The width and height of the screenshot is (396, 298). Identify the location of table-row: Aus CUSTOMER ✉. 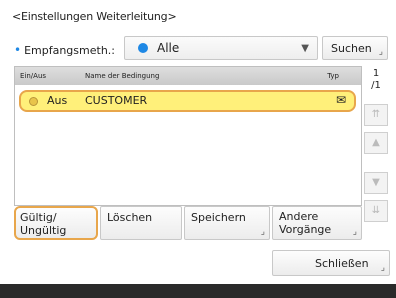
(187, 101).